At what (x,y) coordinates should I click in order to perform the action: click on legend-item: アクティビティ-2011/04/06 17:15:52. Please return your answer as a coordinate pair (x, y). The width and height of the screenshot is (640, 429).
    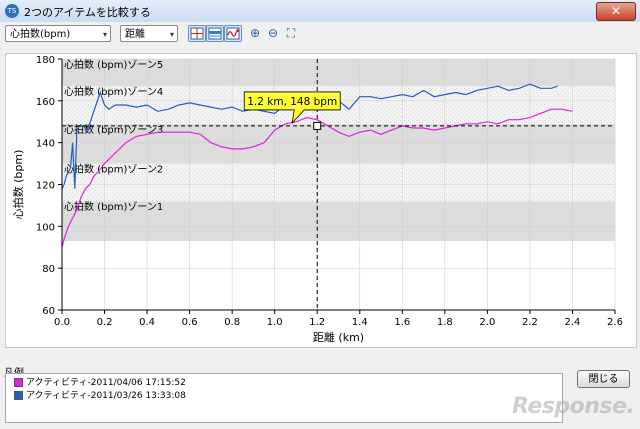
    Looking at the image, I should click on (100, 383).